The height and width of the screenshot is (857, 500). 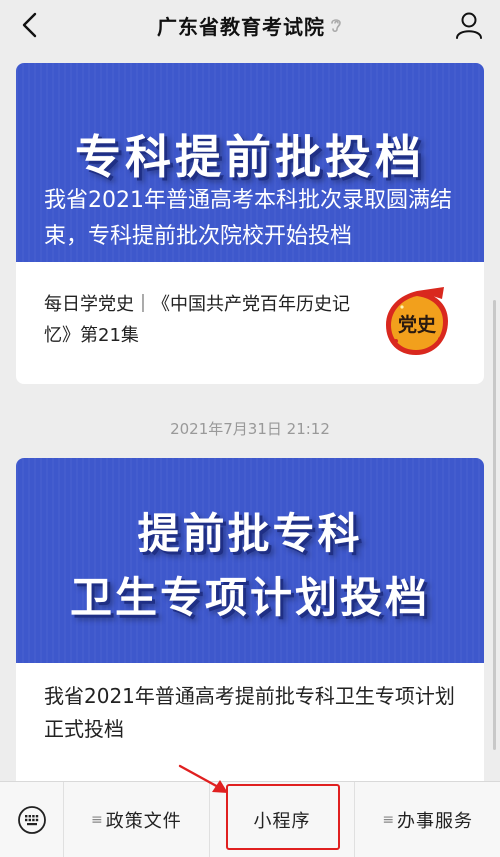 I want to click on article-description: 每日学党史｜《中国共产党百年历史记忆》第21集, so click(x=197, y=320).